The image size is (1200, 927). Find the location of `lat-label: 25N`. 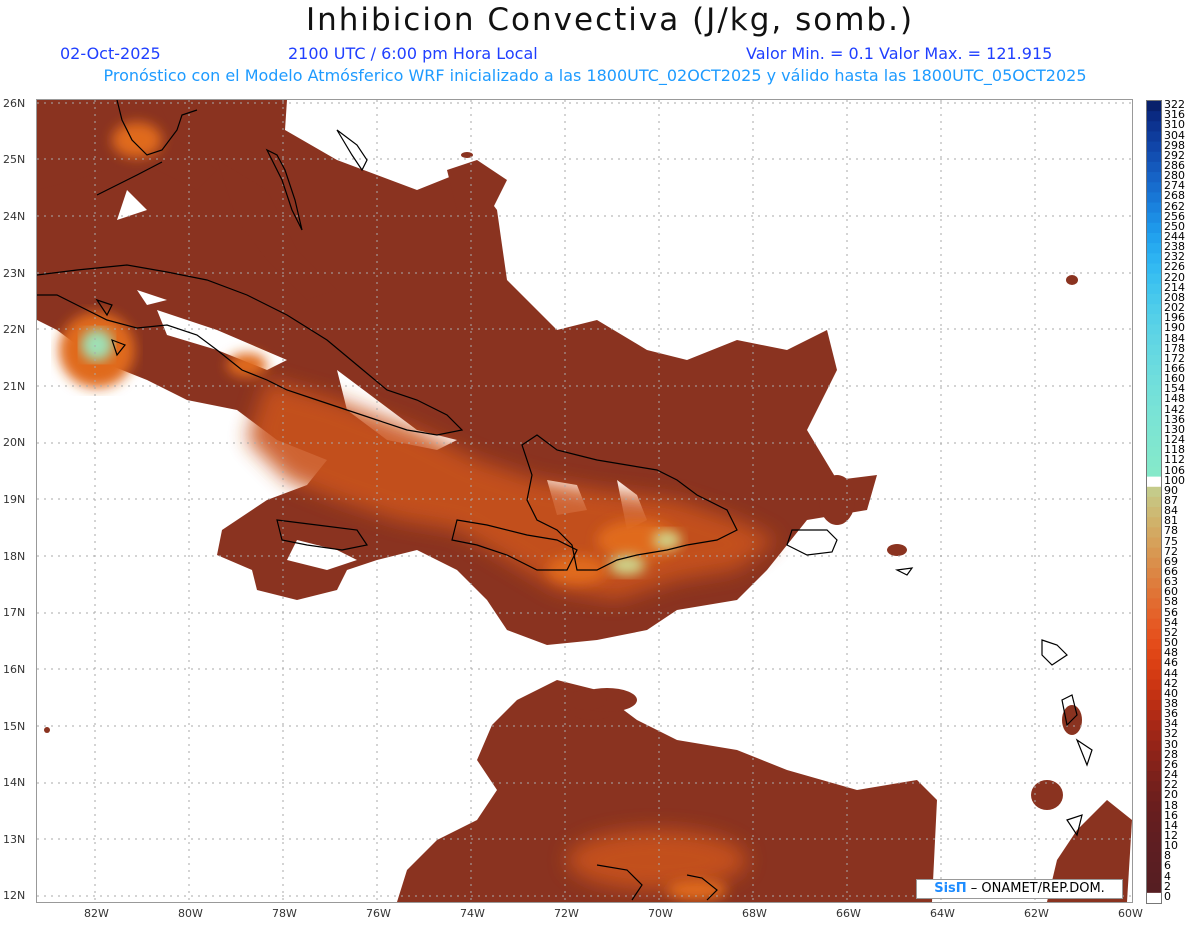

lat-label: 25N is located at coordinates (14, 159).